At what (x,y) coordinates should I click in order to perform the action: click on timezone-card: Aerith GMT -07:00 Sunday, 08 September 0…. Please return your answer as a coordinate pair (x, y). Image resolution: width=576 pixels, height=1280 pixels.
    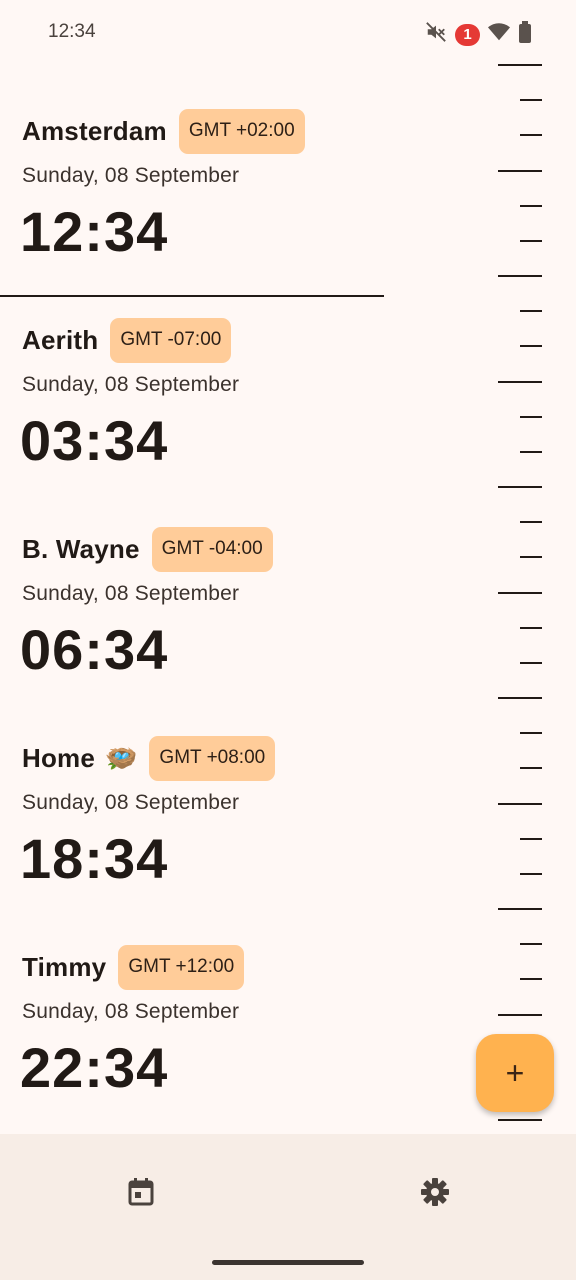
    Looking at the image, I should click on (240, 377).